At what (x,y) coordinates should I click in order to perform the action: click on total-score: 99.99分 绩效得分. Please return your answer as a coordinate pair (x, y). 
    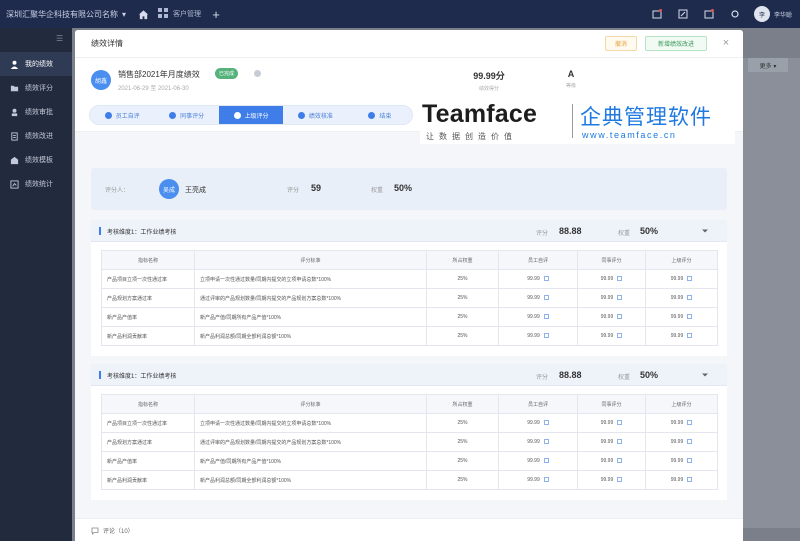
    Looking at the image, I should click on (489, 80).